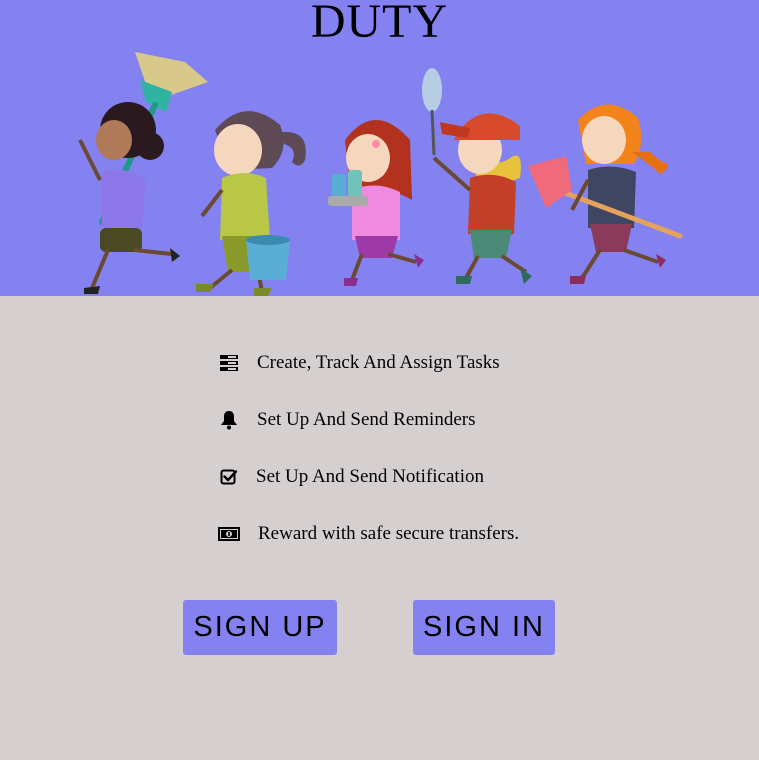  I want to click on feature-label: Set Up And Send Notification, so click(370, 476).